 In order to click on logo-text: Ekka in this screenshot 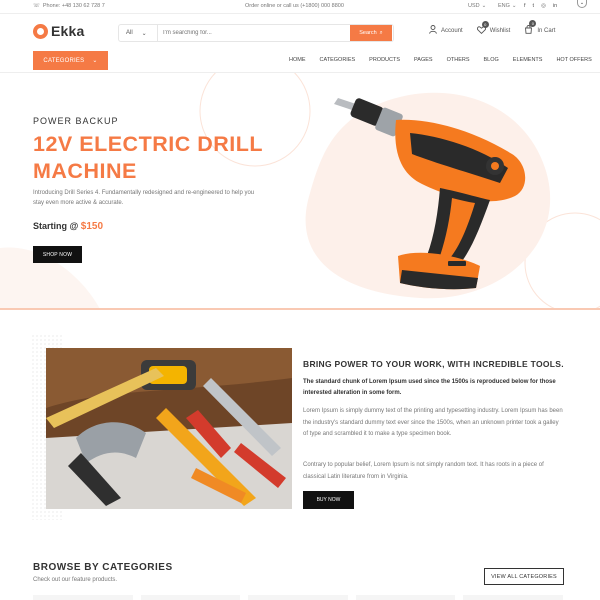, I will do `click(68, 31)`.